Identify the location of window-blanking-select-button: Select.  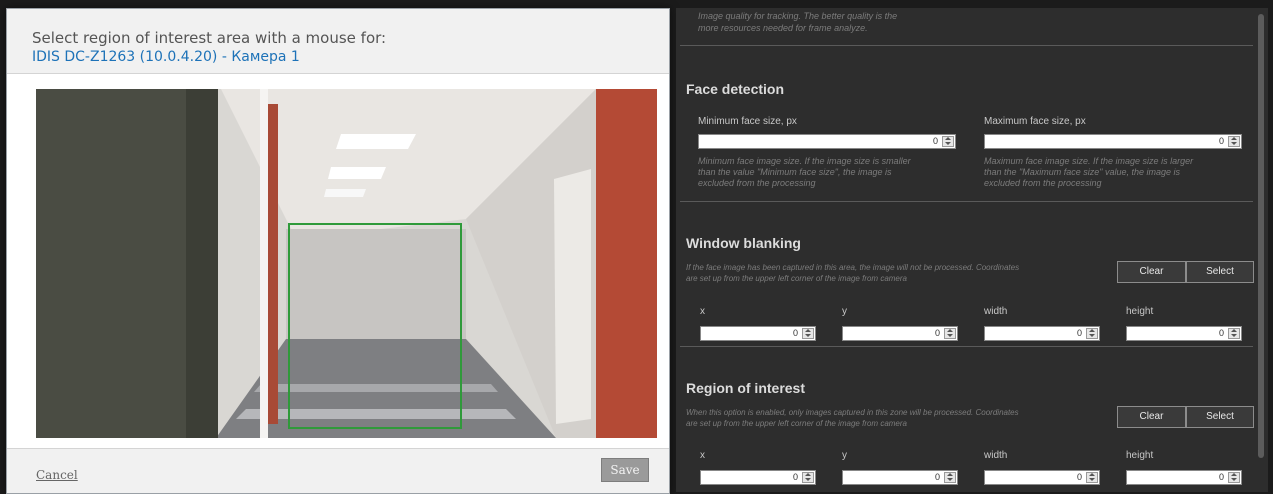
(1220, 272).